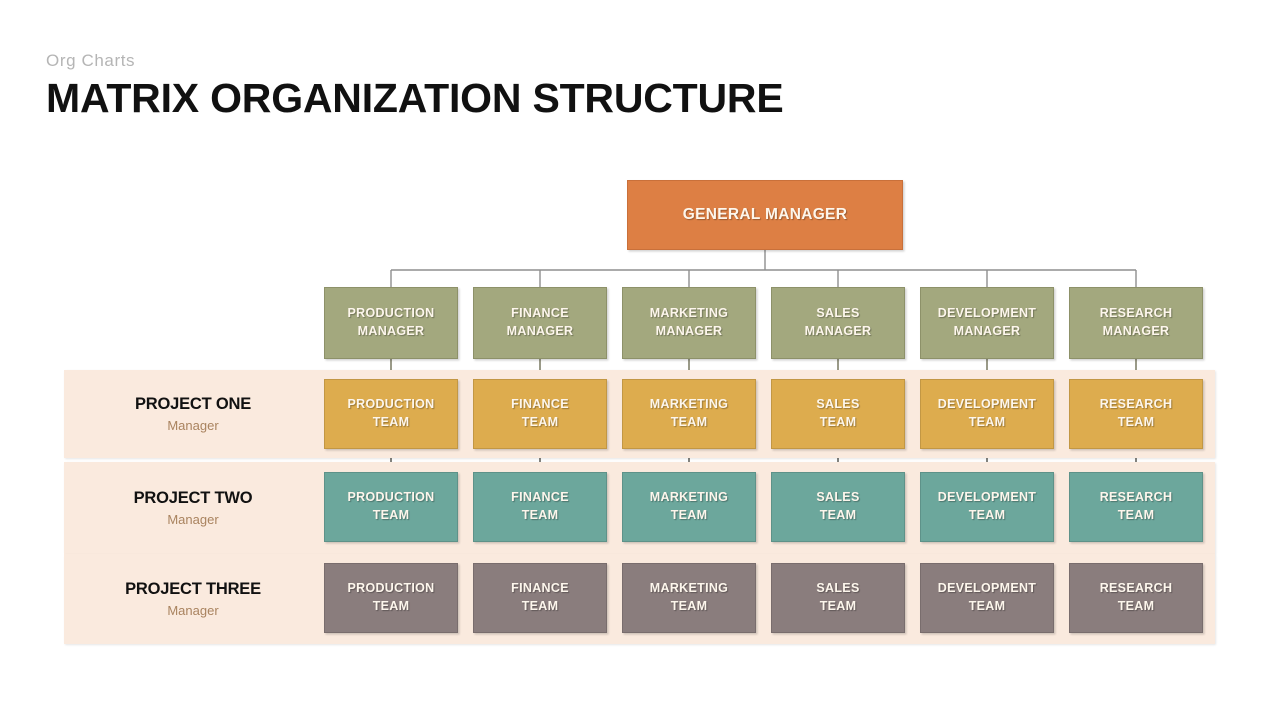 The image size is (1280, 720). Describe the element at coordinates (987, 414) in the screenshot. I see `node-project1-development: DEVELOPMENT TEAM` at that location.